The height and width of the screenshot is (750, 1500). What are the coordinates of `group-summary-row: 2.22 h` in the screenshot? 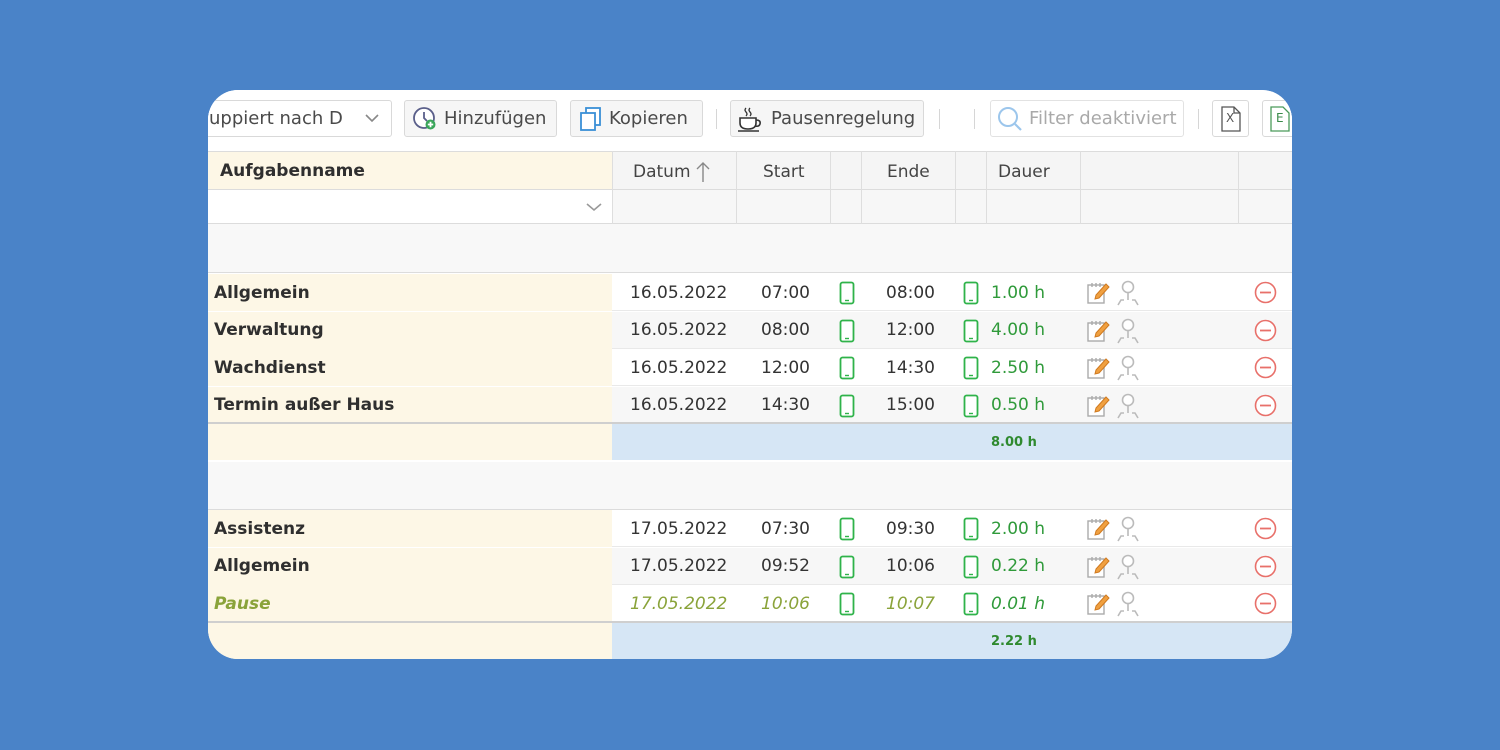 It's located at (750, 640).